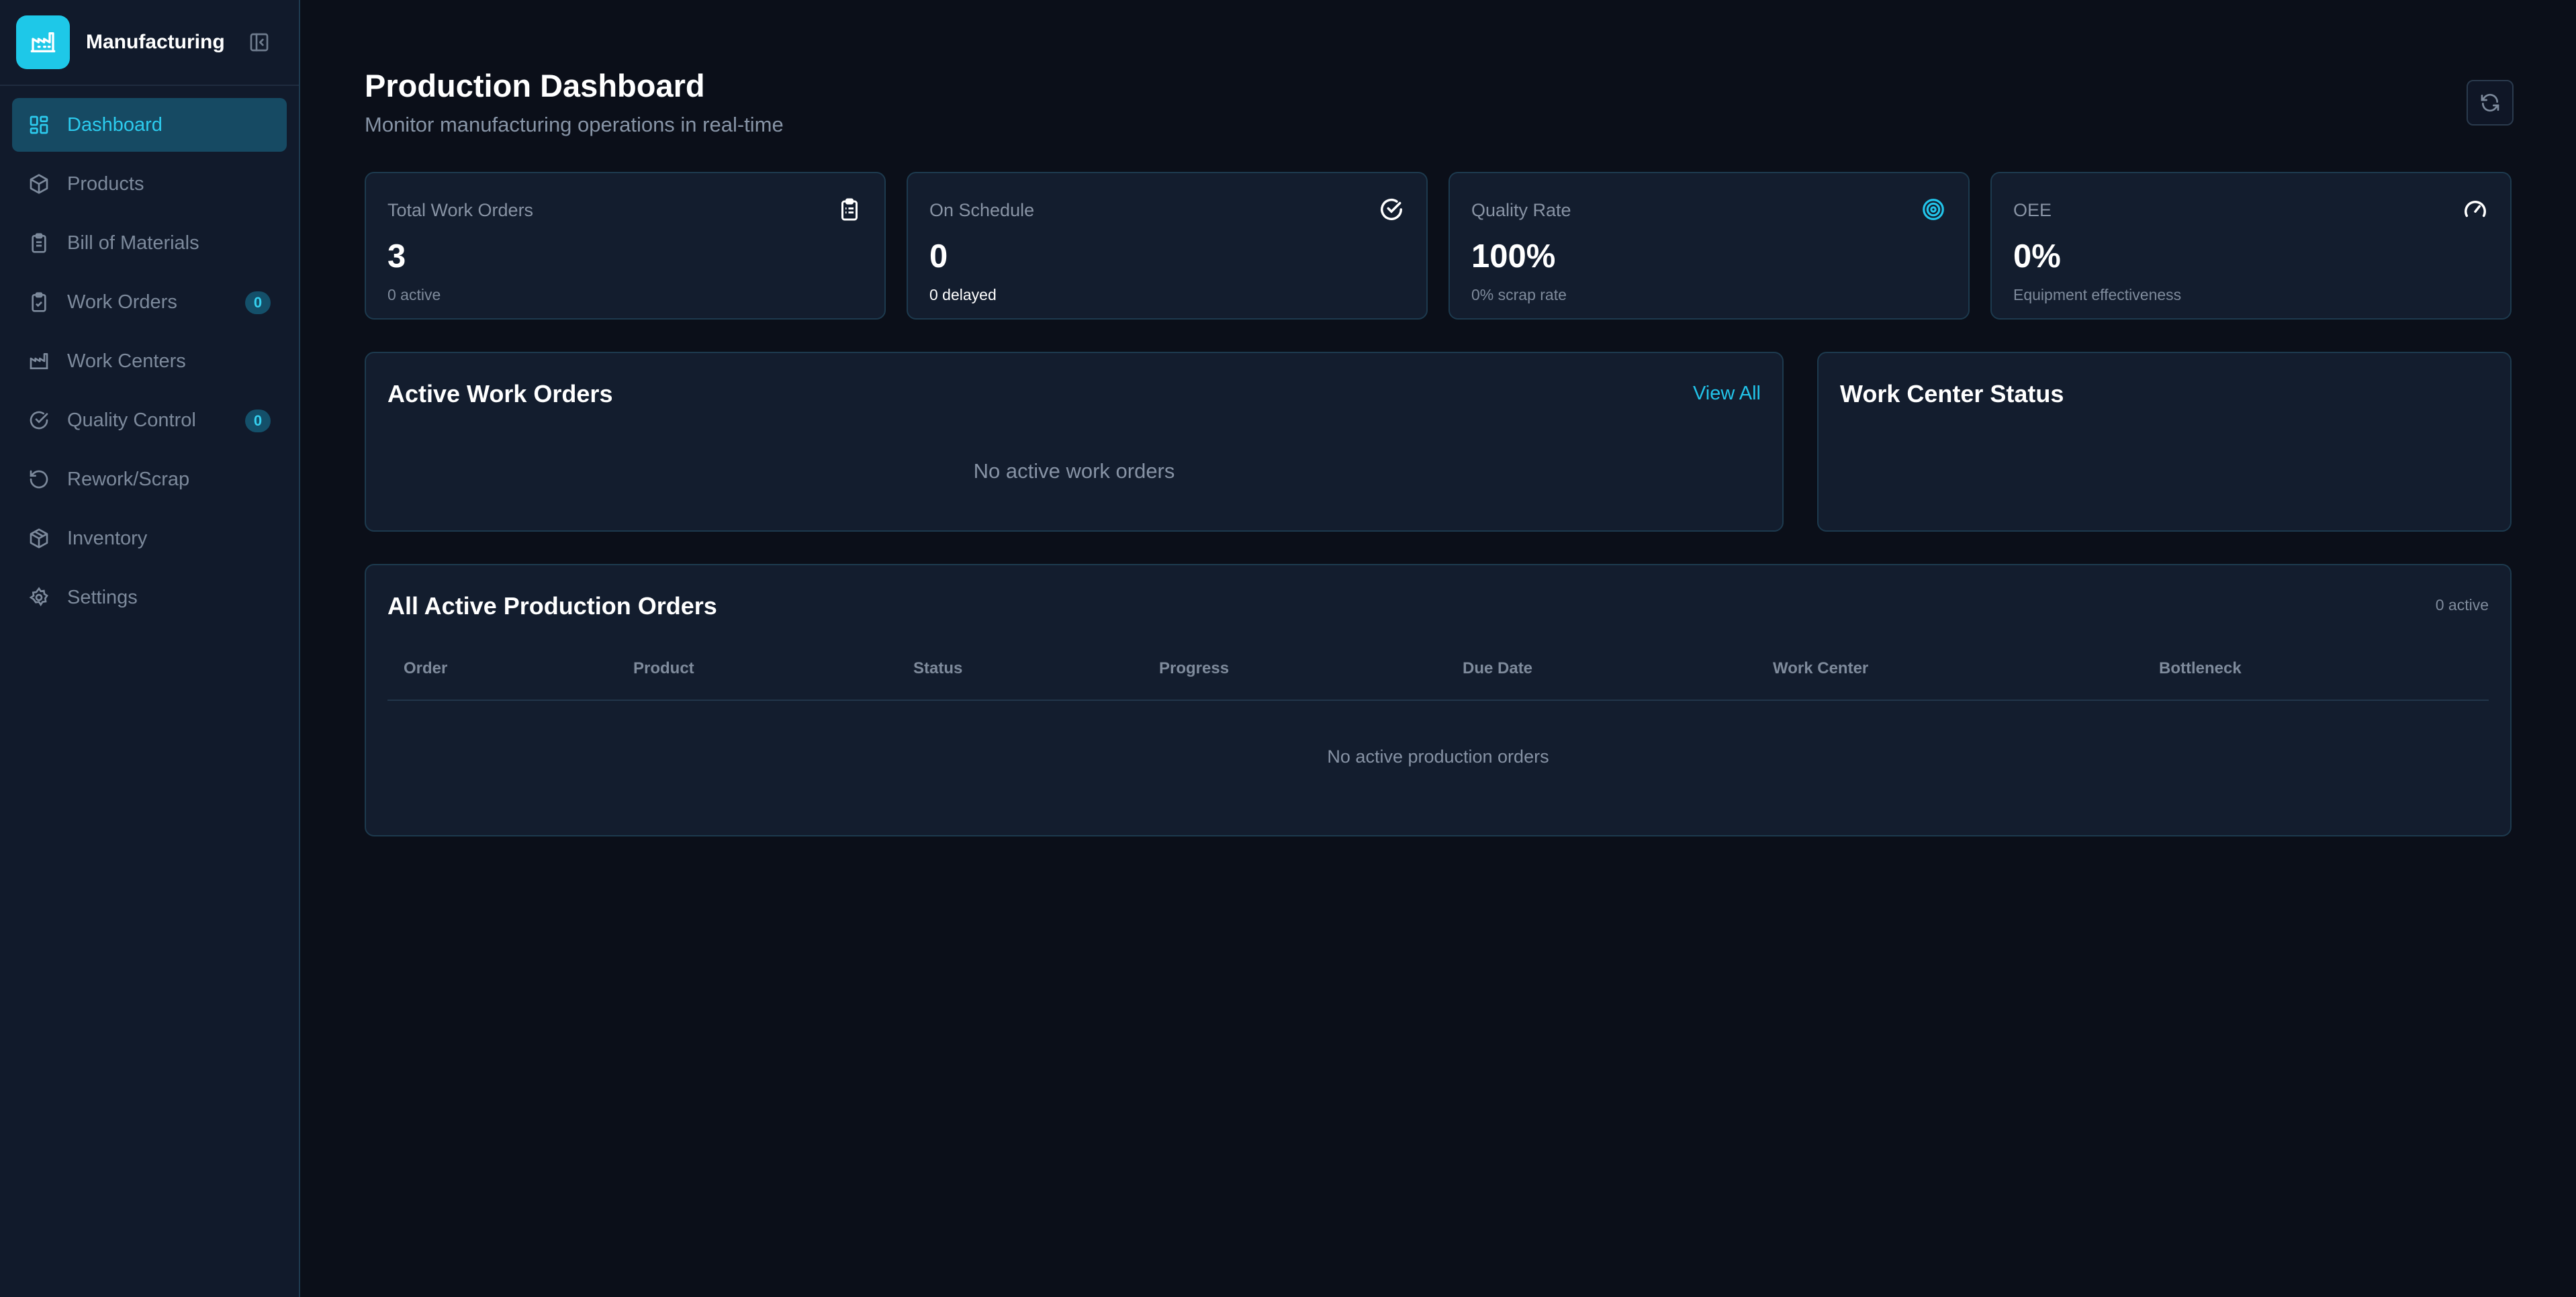 The image size is (2576, 1297). I want to click on stat-label: On Schedule, so click(982, 210).